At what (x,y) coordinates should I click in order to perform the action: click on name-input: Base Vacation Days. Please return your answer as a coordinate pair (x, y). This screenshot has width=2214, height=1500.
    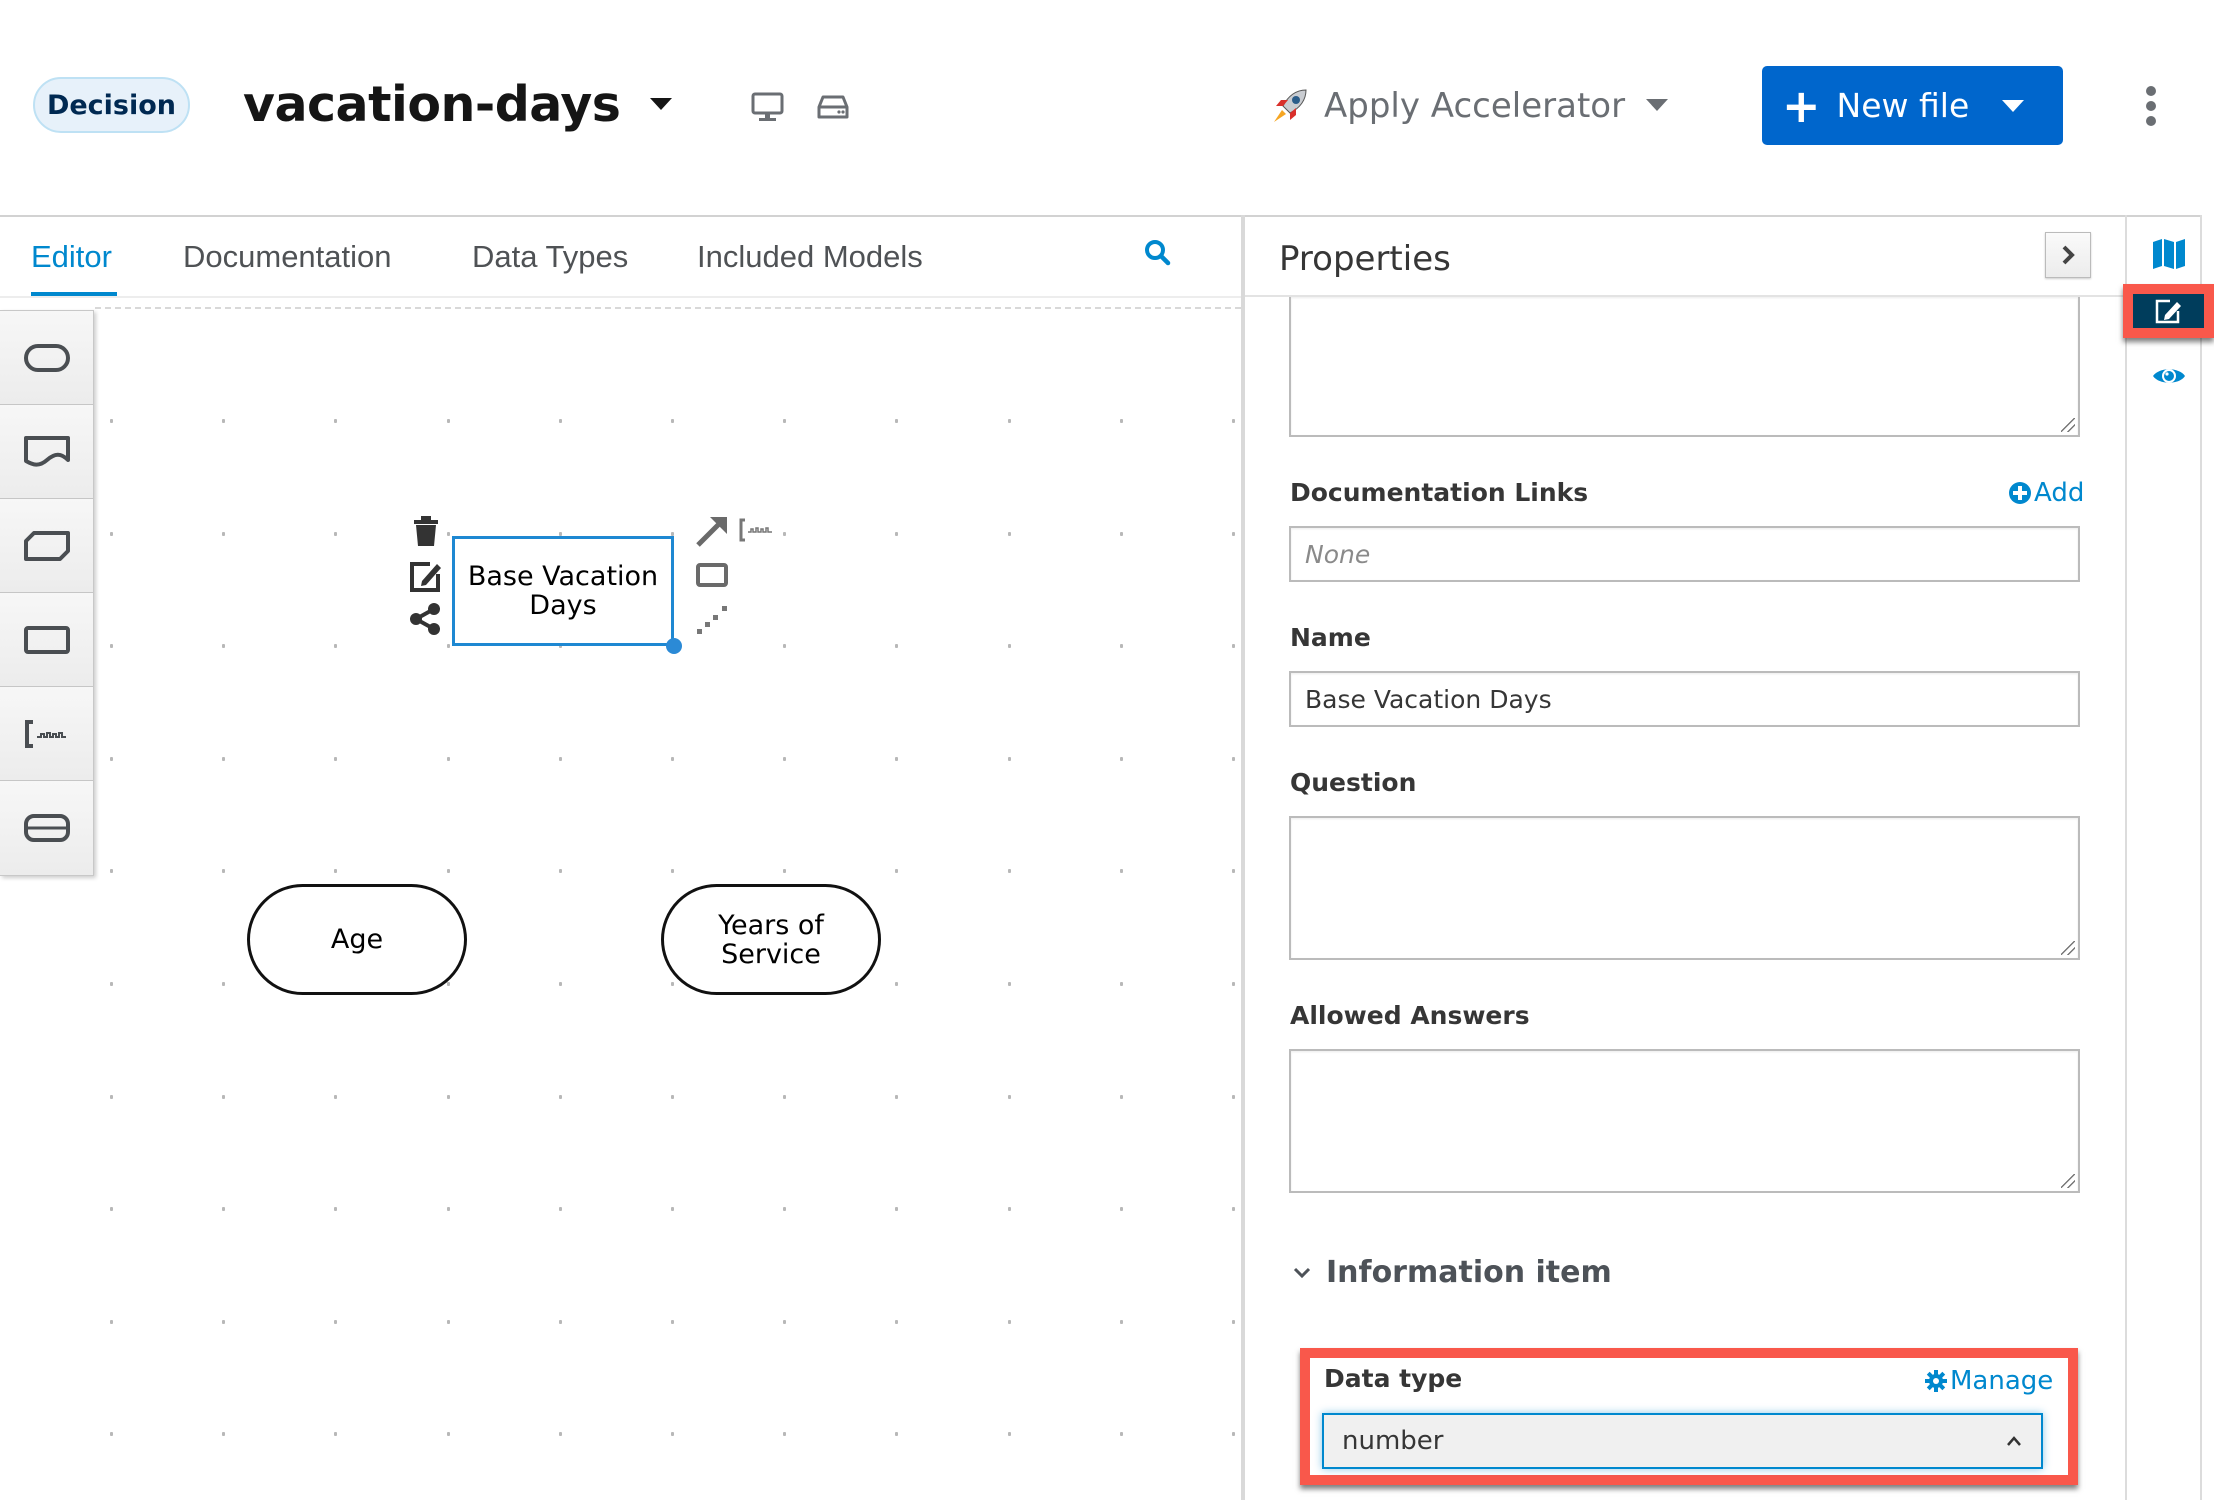
    Looking at the image, I should click on (1684, 699).